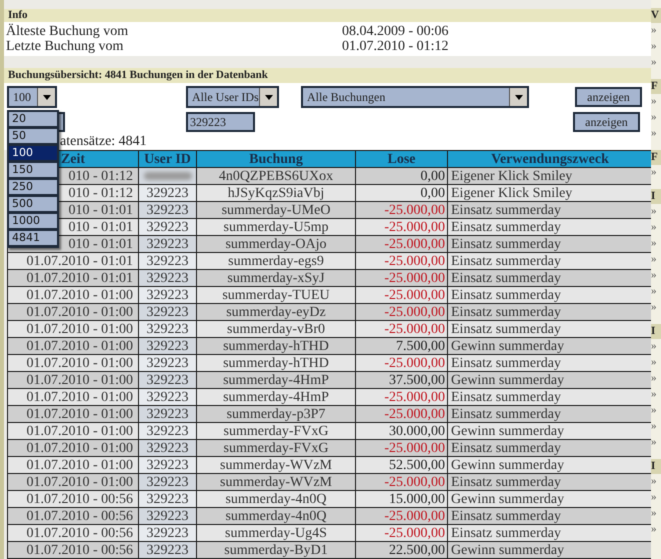  Describe the element at coordinates (220, 122) in the screenshot. I see `user-id-field: 329223` at that location.